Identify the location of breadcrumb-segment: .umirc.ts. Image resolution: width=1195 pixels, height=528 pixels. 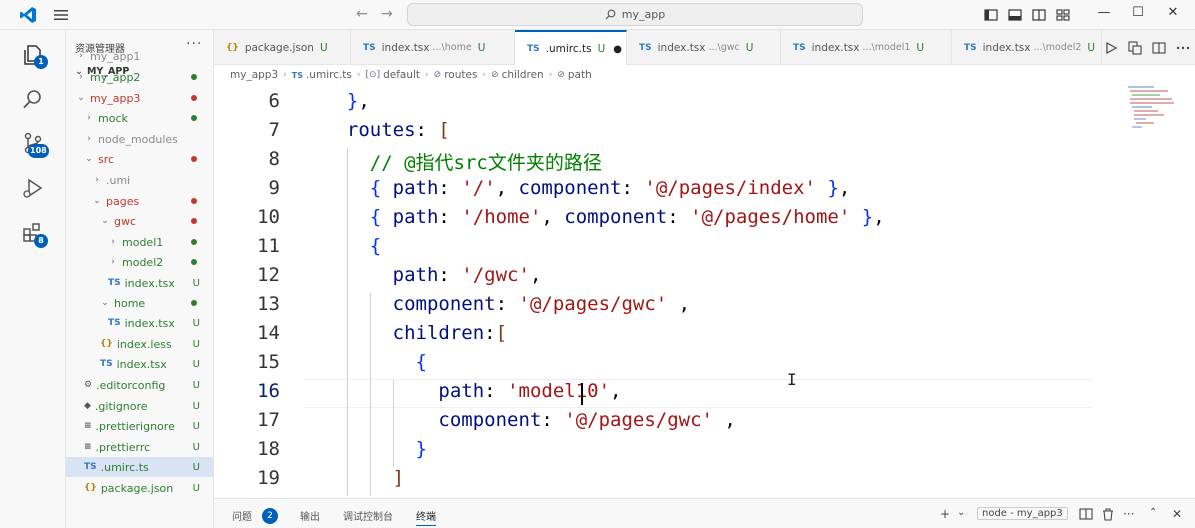
(329, 75).